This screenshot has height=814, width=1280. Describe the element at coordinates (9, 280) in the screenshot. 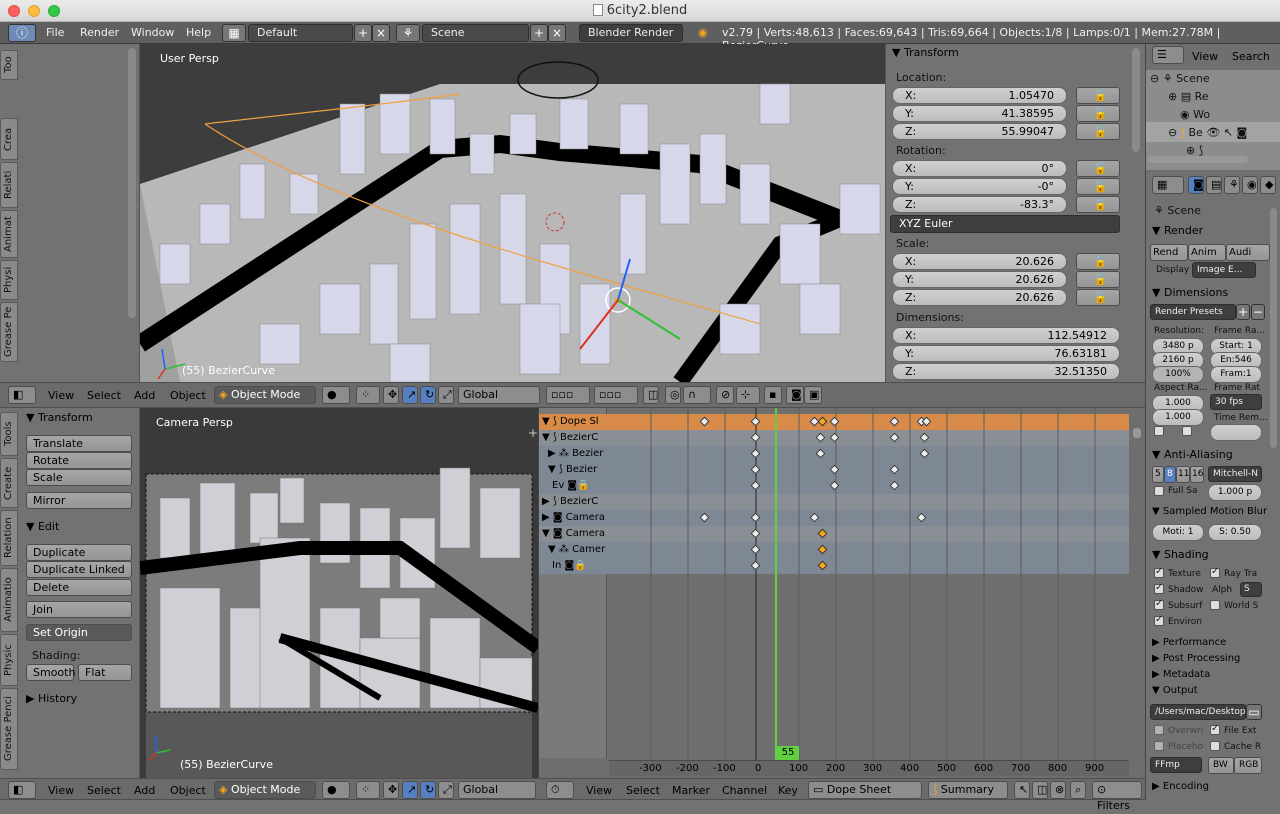

I see `tab-physics-top: Physi` at that location.